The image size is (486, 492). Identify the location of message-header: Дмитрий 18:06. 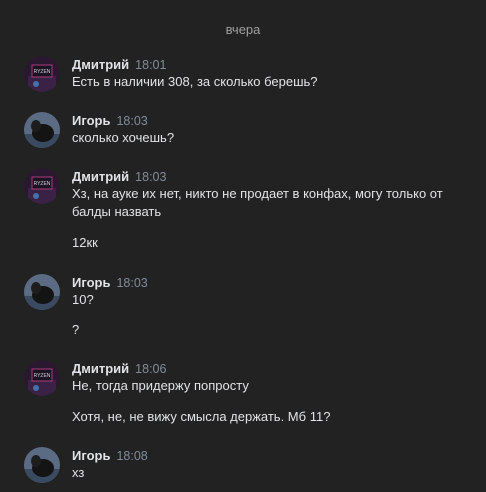
(119, 368).